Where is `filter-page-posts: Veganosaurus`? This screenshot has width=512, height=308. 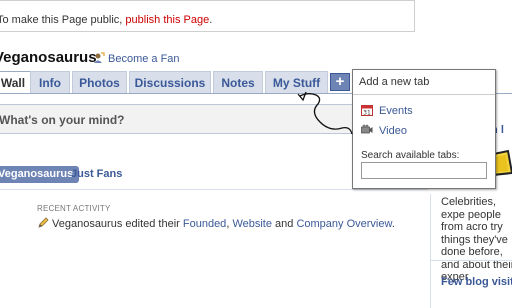 filter-page-posts: Veganosaurus is located at coordinates (40, 174).